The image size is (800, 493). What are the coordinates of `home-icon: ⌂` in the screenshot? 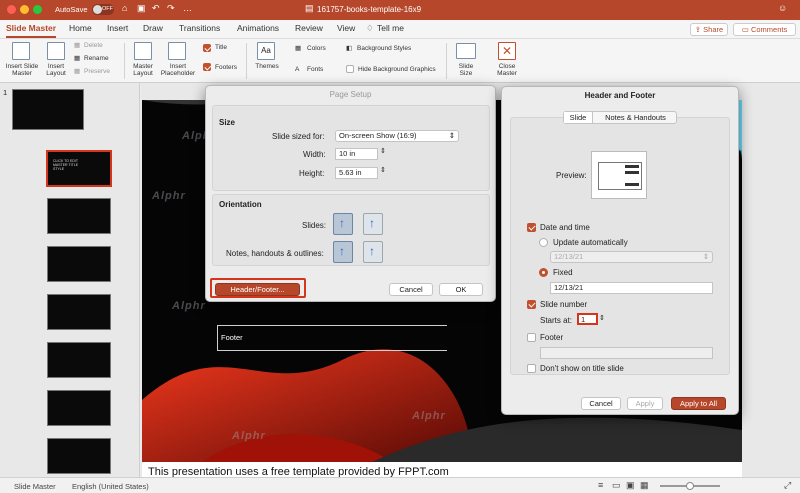 It's located at (124, 8).